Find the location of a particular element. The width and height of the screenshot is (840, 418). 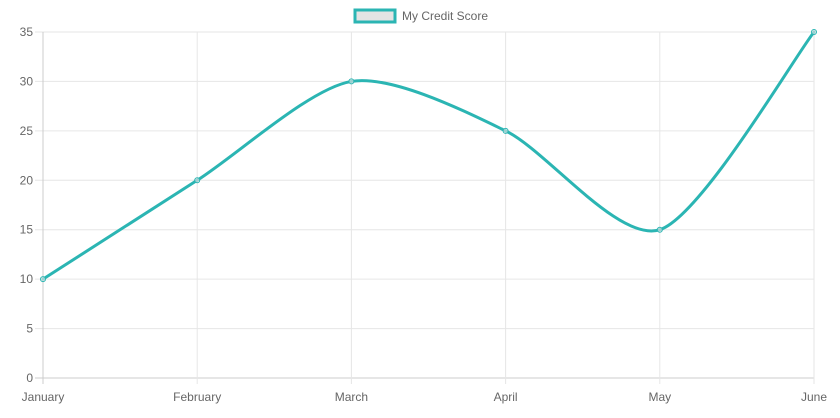

x-tick-label: May is located at coordinates (659, 397).